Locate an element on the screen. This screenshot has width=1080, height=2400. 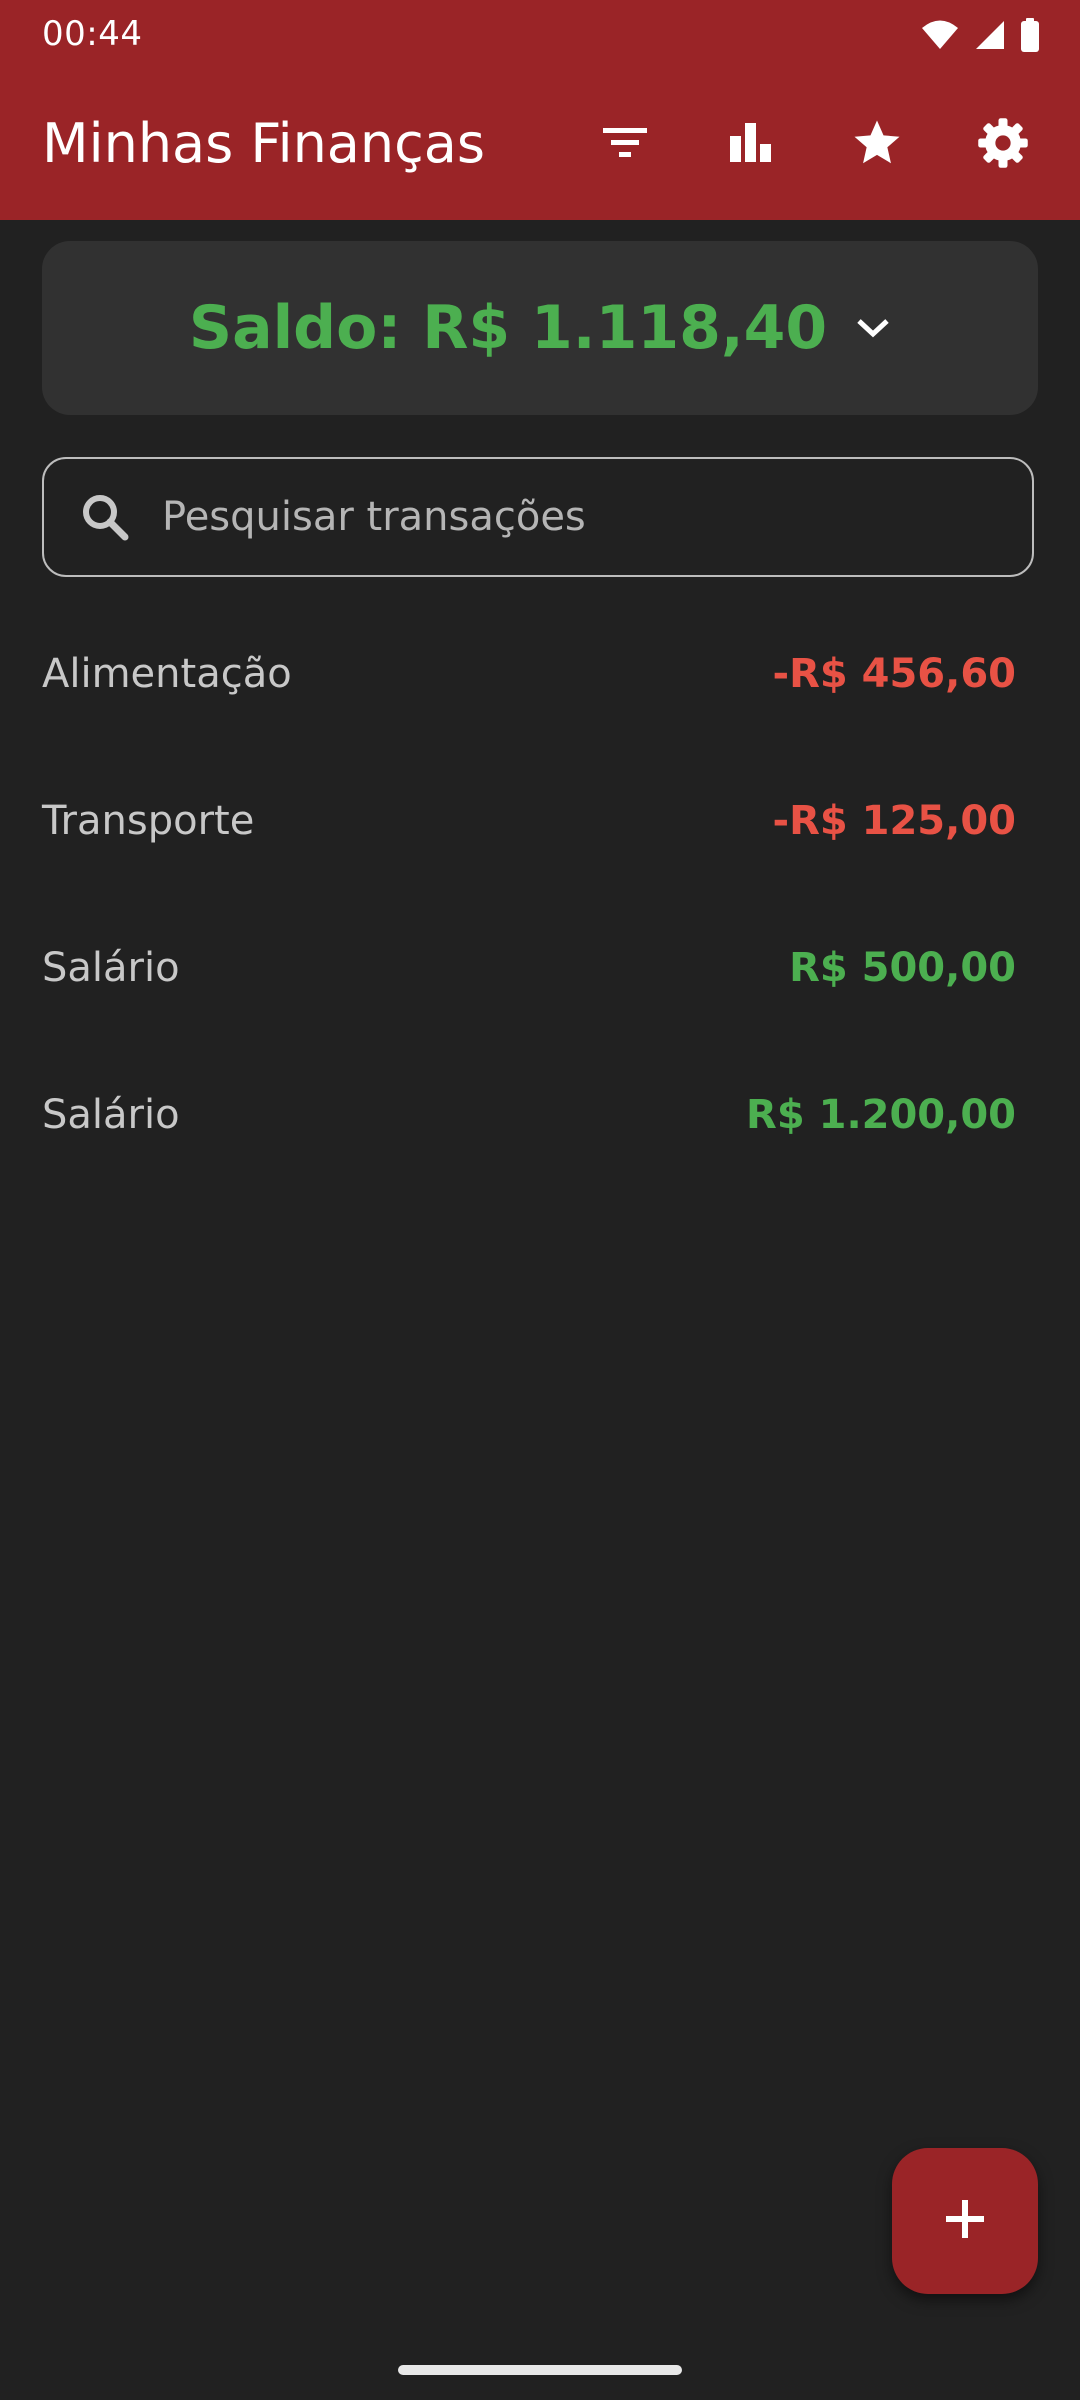
chevron-down-icon is located at coordinates (873, 328).